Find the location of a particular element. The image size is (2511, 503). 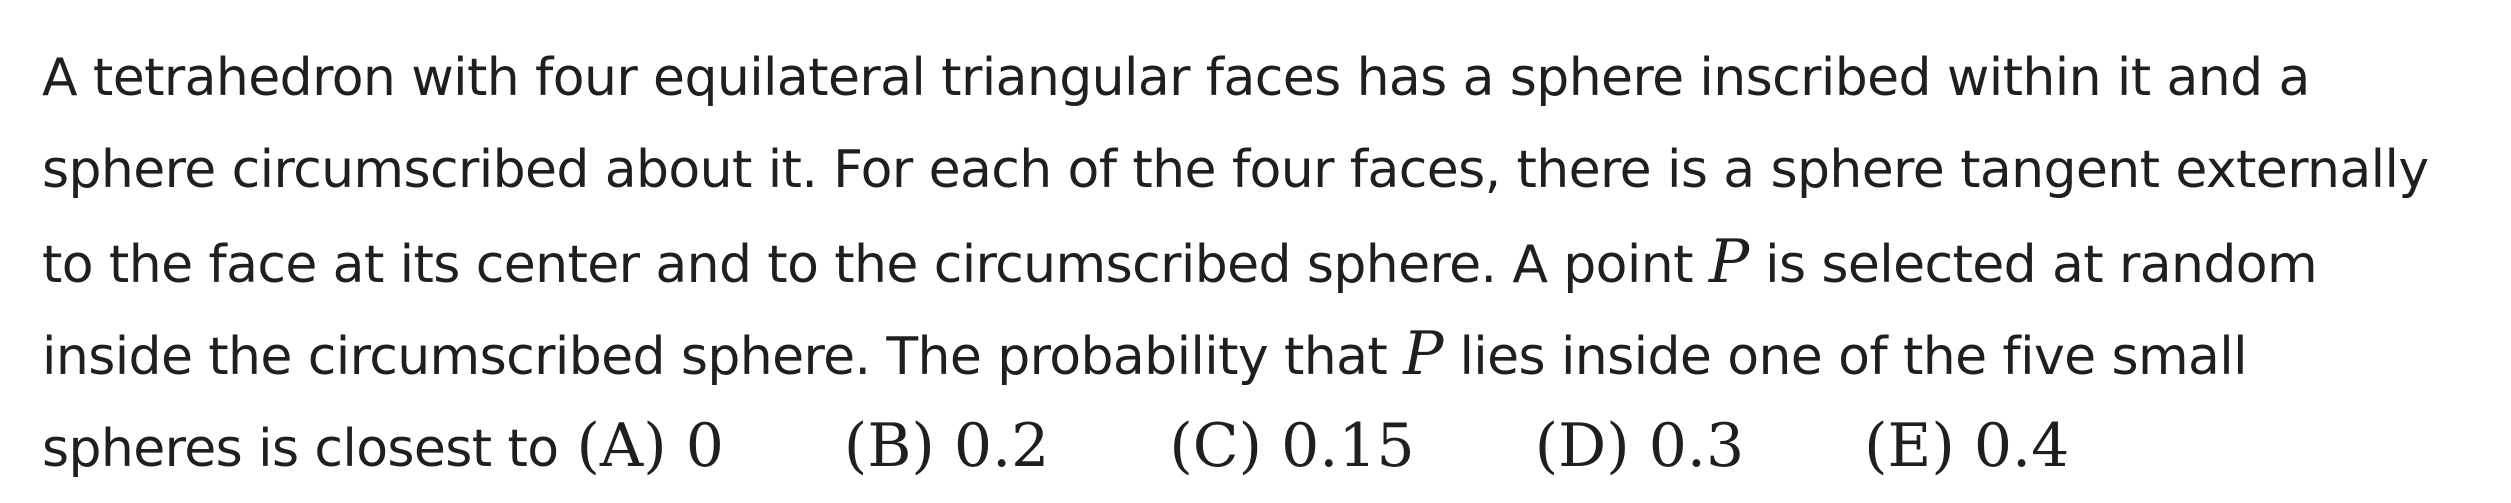

problem-text: spheres is closest to is located at coordinates (300, 449).